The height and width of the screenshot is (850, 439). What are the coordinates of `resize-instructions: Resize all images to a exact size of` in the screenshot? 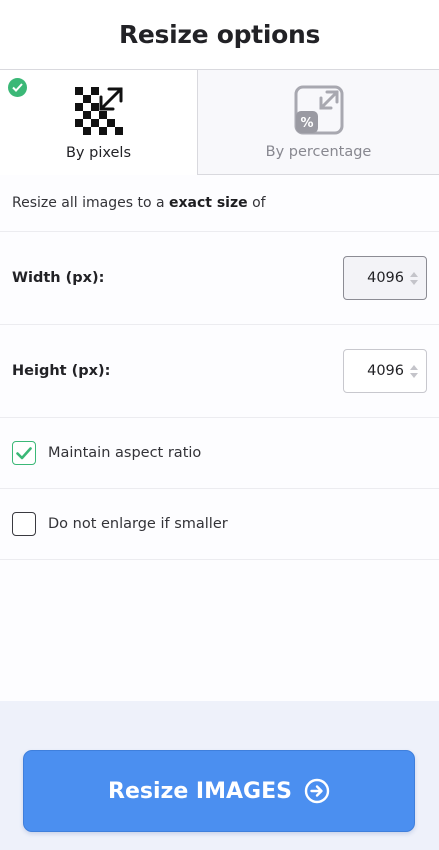 It's located at (219, 203).